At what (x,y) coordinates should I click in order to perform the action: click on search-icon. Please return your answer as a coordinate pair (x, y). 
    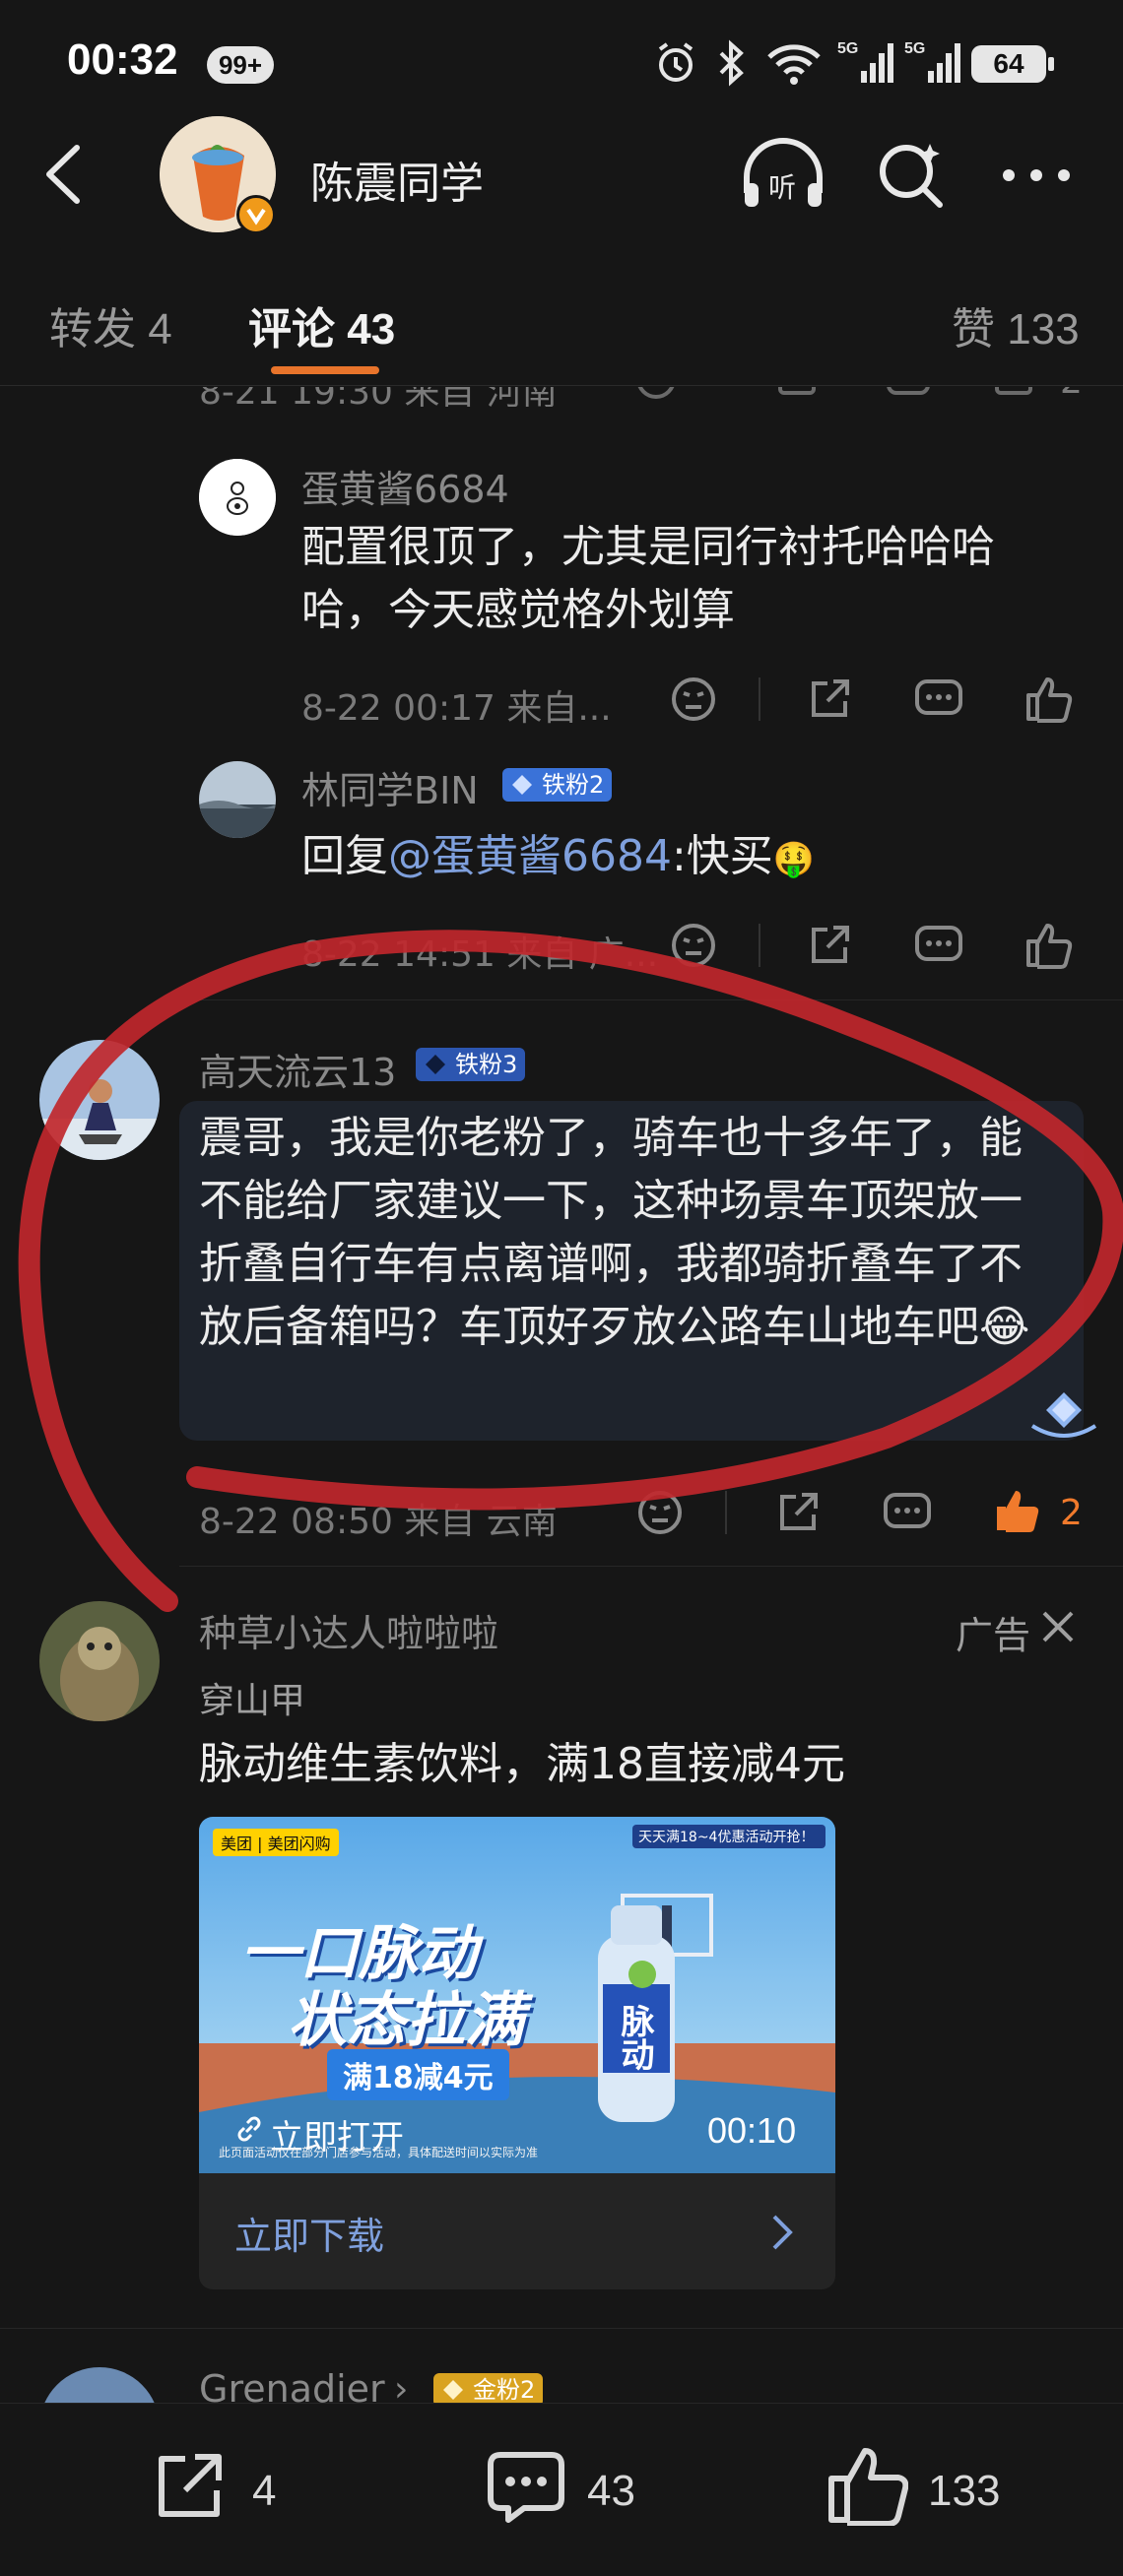
    Looking at the image, I should click on (912, 175).